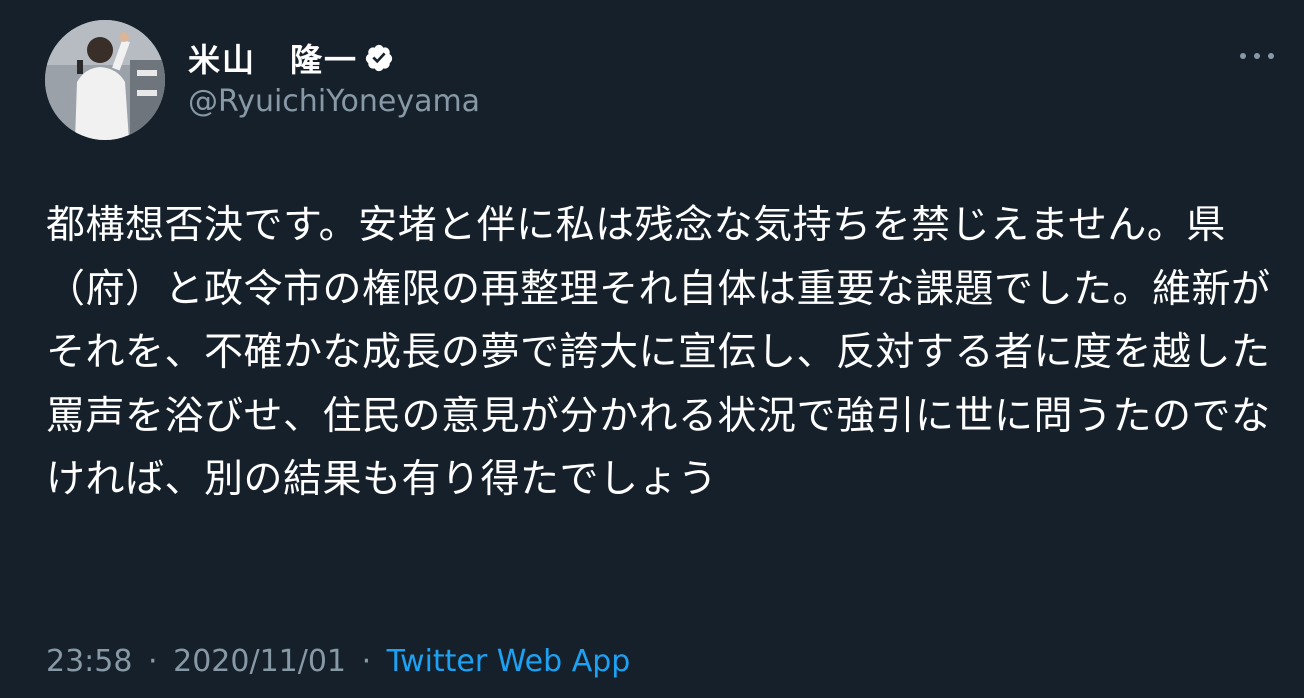 The height and width of the screenshot is (698, 1304). Describe the element at coordinates (509, 661) in the screenshot. I see `tweet-source-link: Twitter Web App` at that location.